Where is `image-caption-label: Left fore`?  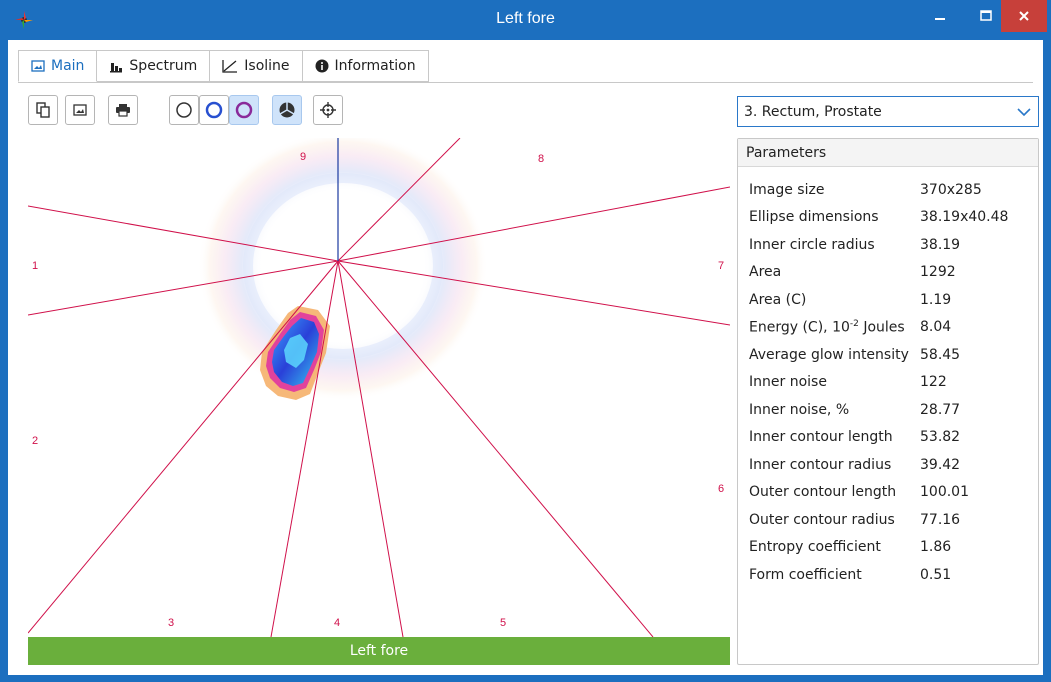
image-caption-label: Left fore is located at coordinates (379, 651).